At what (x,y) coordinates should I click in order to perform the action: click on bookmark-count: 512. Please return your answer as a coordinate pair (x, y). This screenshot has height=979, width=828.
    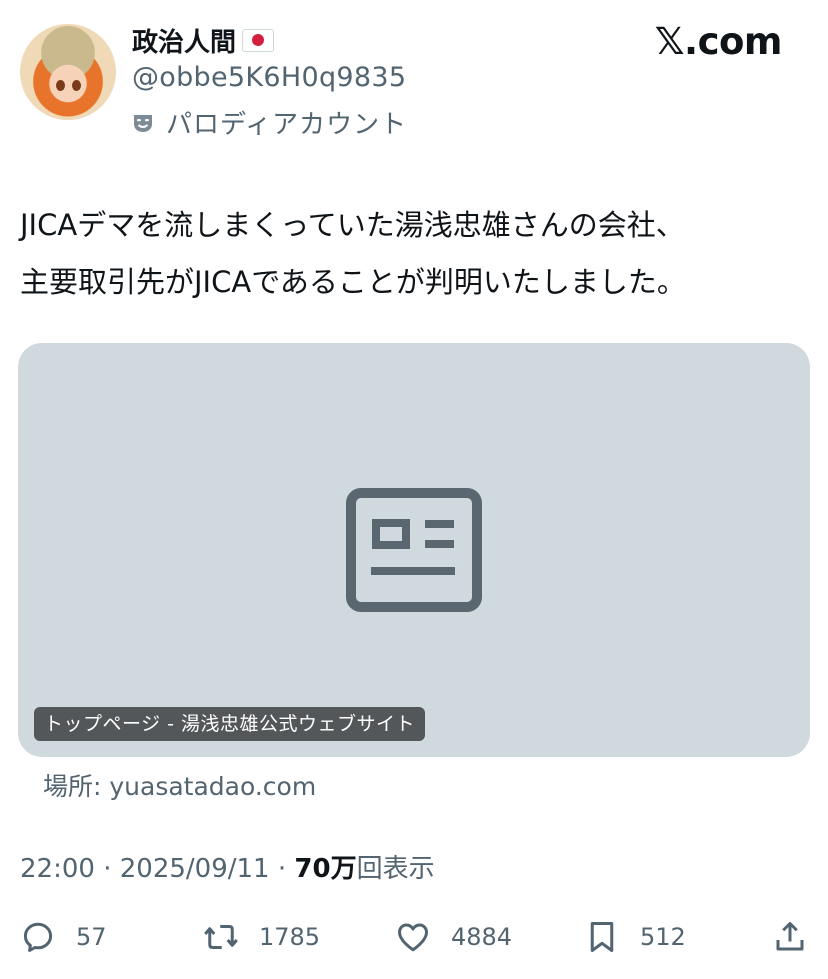
    Looking at the image, I should click on (663, 937).